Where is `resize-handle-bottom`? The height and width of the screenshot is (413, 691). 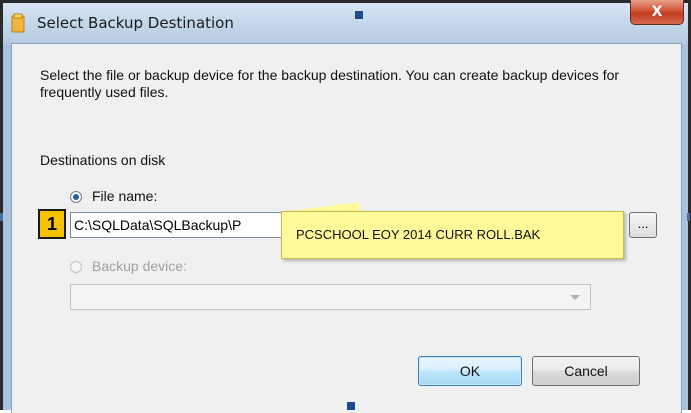
resize-handle-bottom is located at coordinates (351, 406).